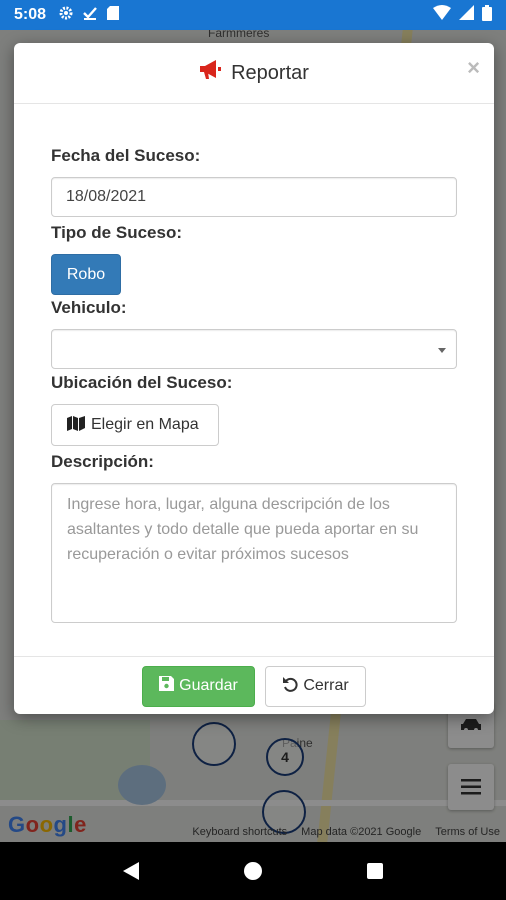 The image size is (506, 900). What do you see at coordinates (130, 871) in the screenshot?
I see `back-icon` at bounding box center [130, 871].